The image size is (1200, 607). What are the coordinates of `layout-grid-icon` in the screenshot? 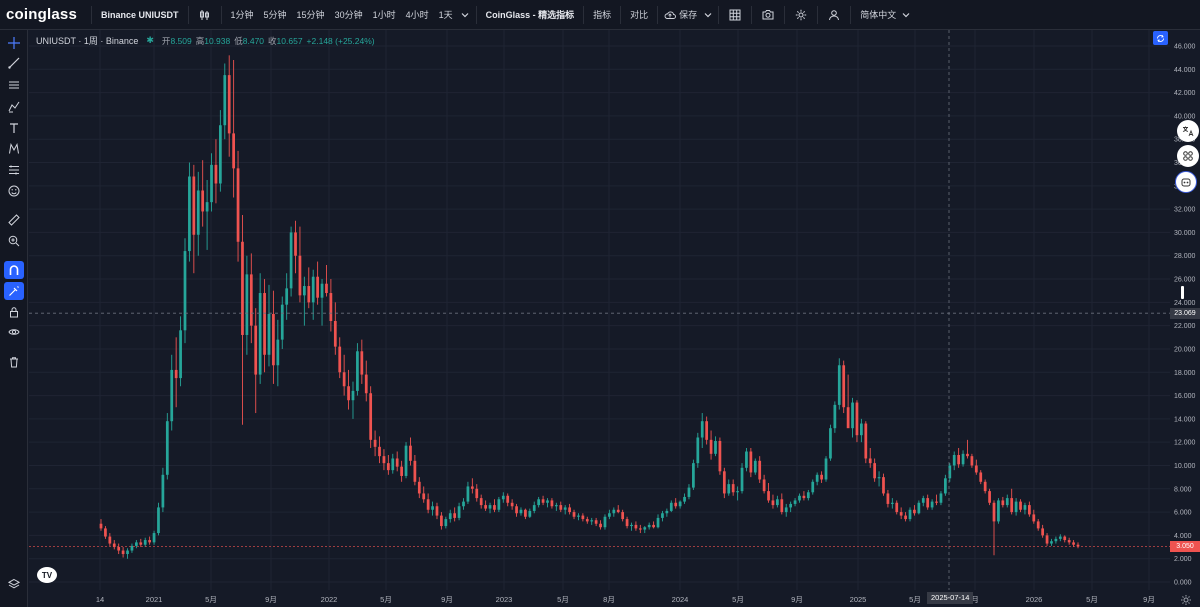 It's located at (735, 15).